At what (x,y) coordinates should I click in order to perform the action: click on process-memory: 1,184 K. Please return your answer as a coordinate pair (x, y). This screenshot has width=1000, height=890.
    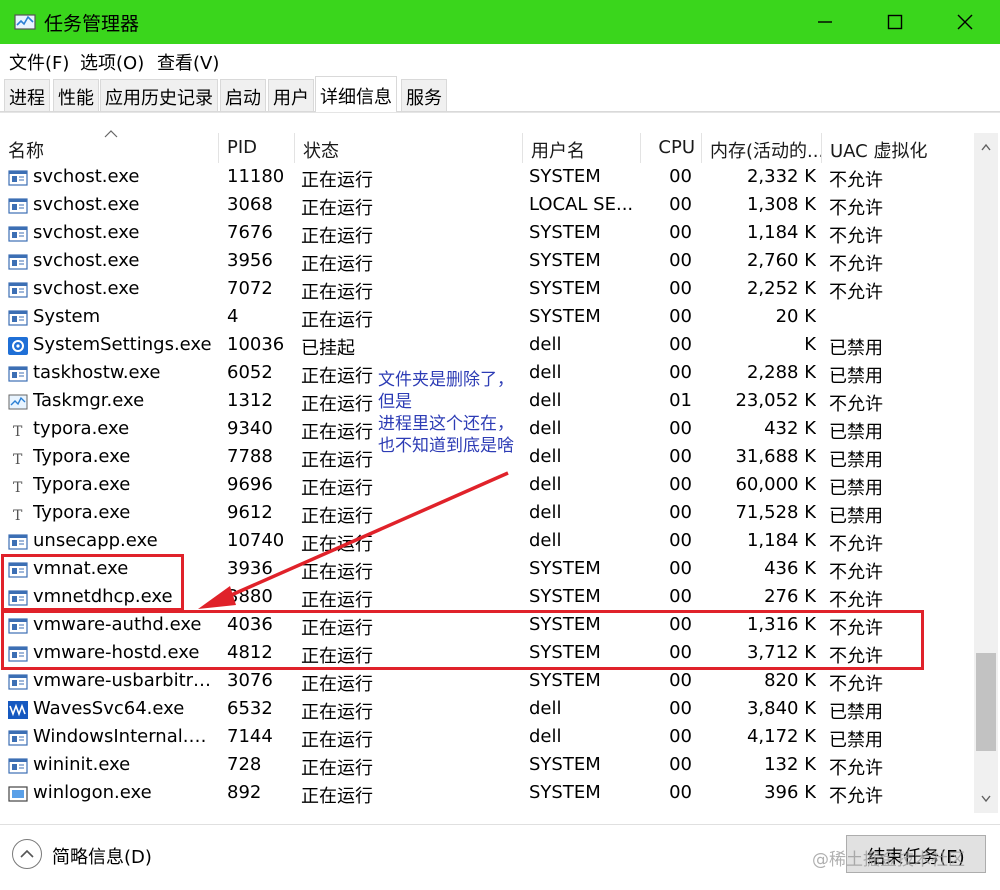
    Looking at the image, I should click on (781, 232).